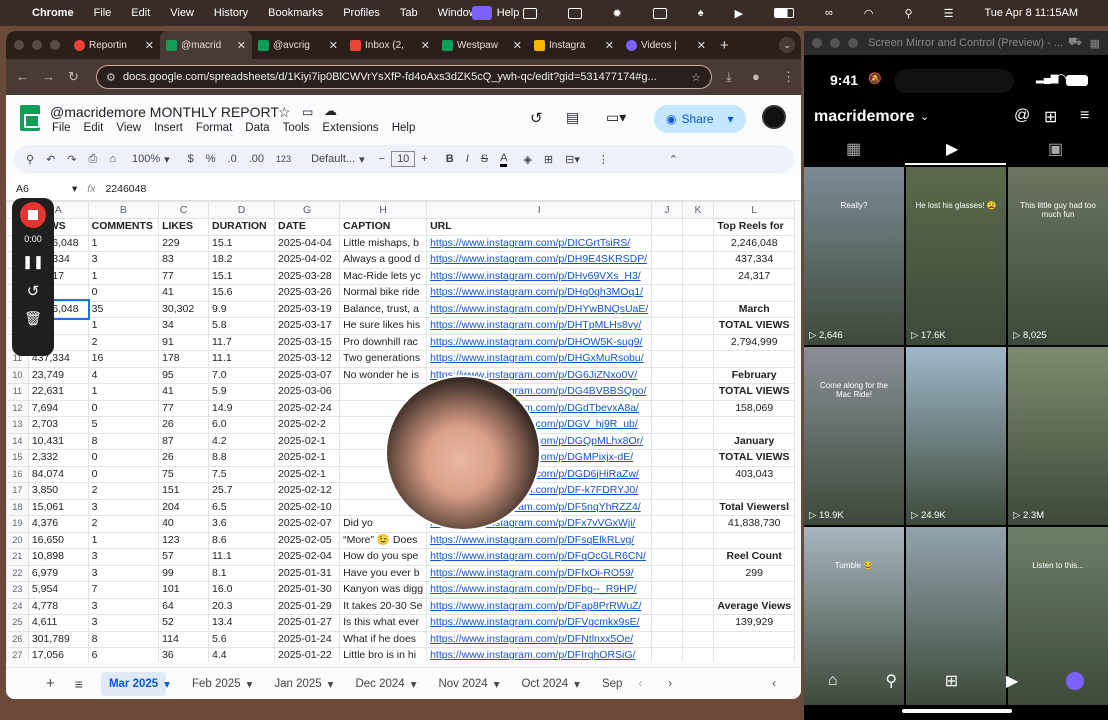 The height and width of the screenshot is (720, 1108). What do you see at coordinates (754, 458) in the screenshot?
I see `data-cell: TOTAL VIEWS` at bounding box center [754, 458].